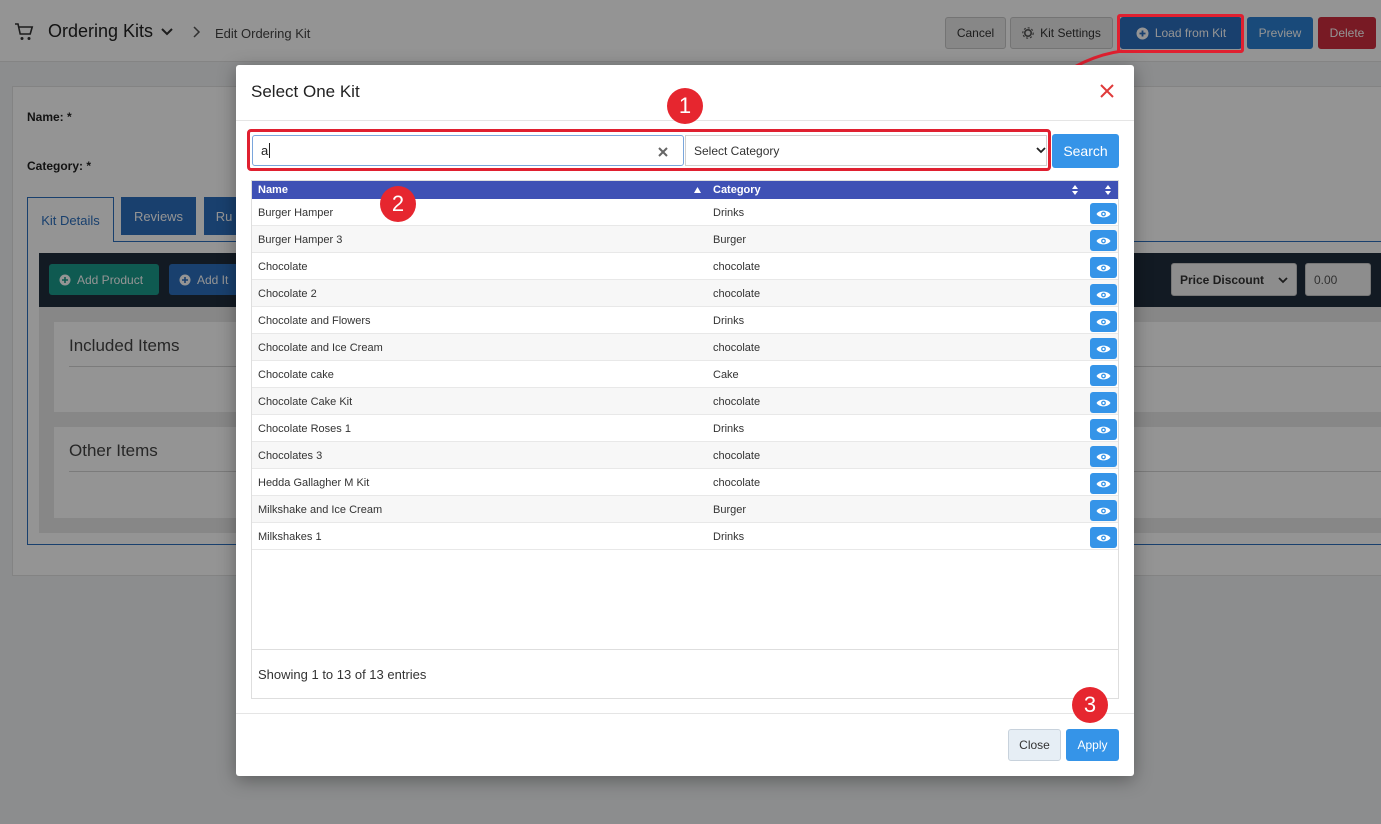 The height and width of the screenshot is (824, 1381). Describe the element at coordinates (305, 91) in the screenshot. I see `modal-title: Select One Kit` at that location.